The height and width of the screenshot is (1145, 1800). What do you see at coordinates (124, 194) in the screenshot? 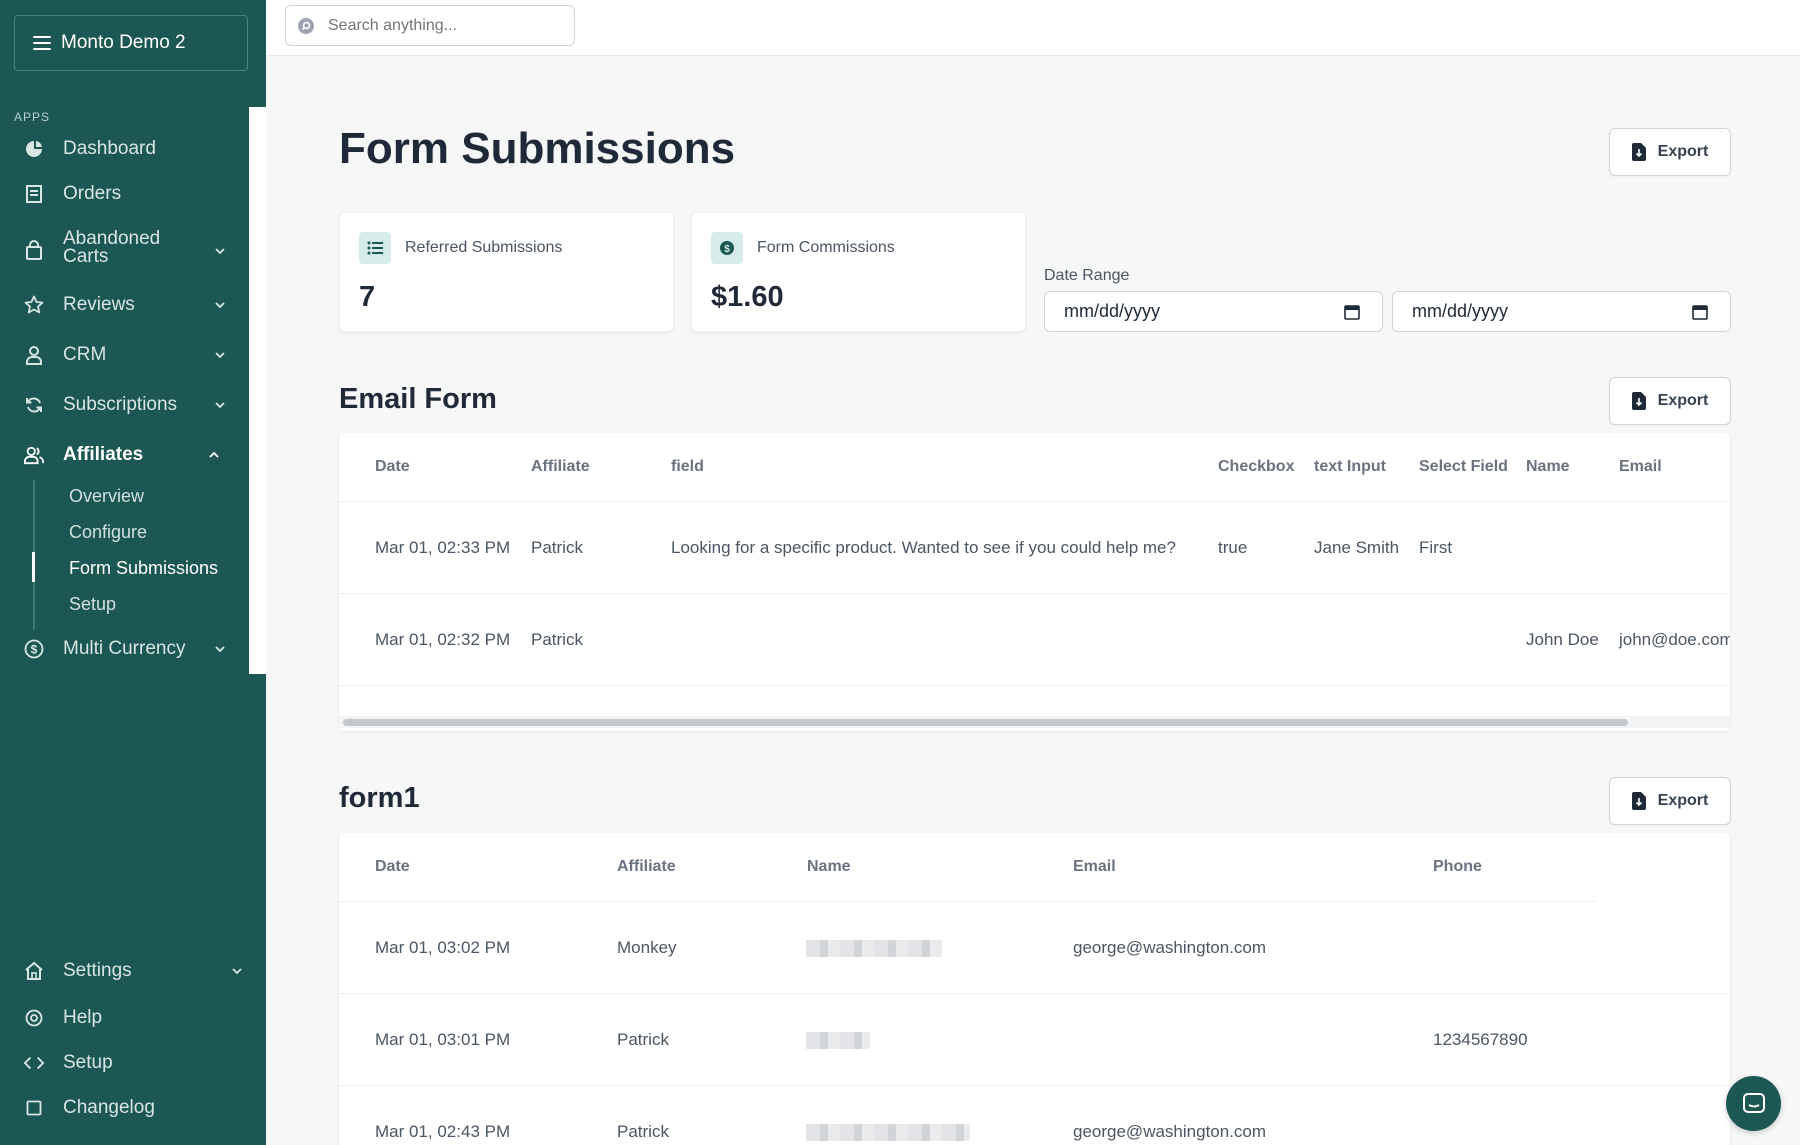
I see `sidebar-item-orders: Orders` at bounding box center [124, 194].